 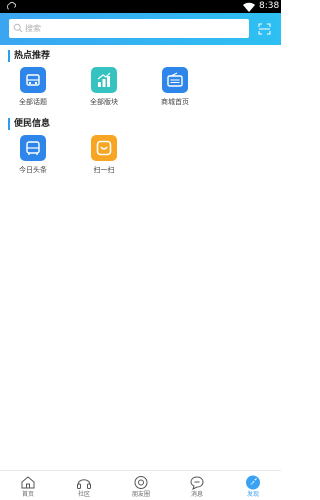 I want to click on scan-icon, so click(x=264, y=29).